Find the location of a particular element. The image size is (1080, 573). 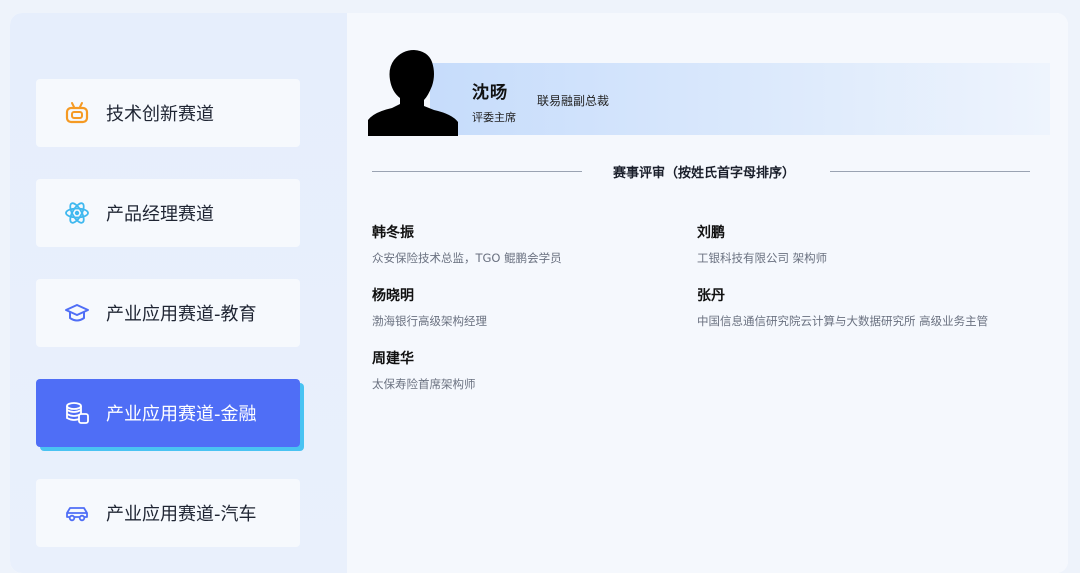

chair-title: 联易融副总裁 is located at coordinates (573, 101).